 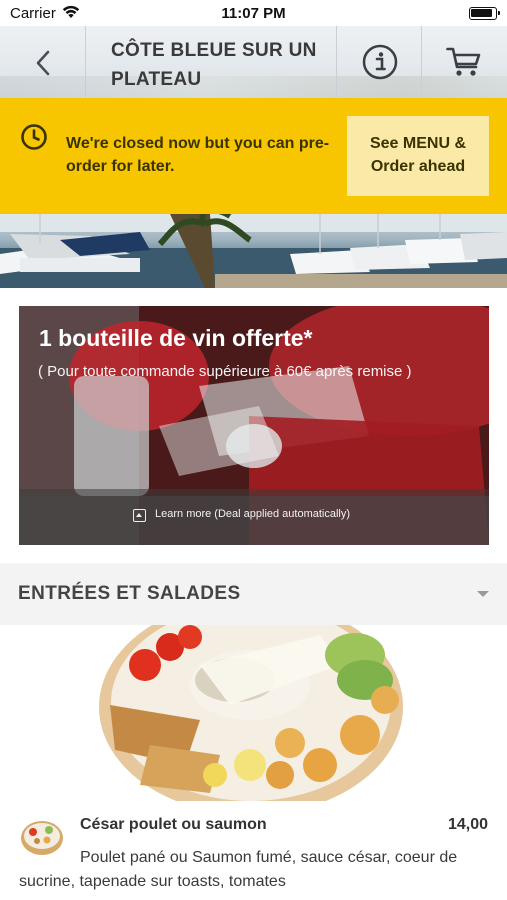 I want to click on info-icon, so click(x=380, y=62).